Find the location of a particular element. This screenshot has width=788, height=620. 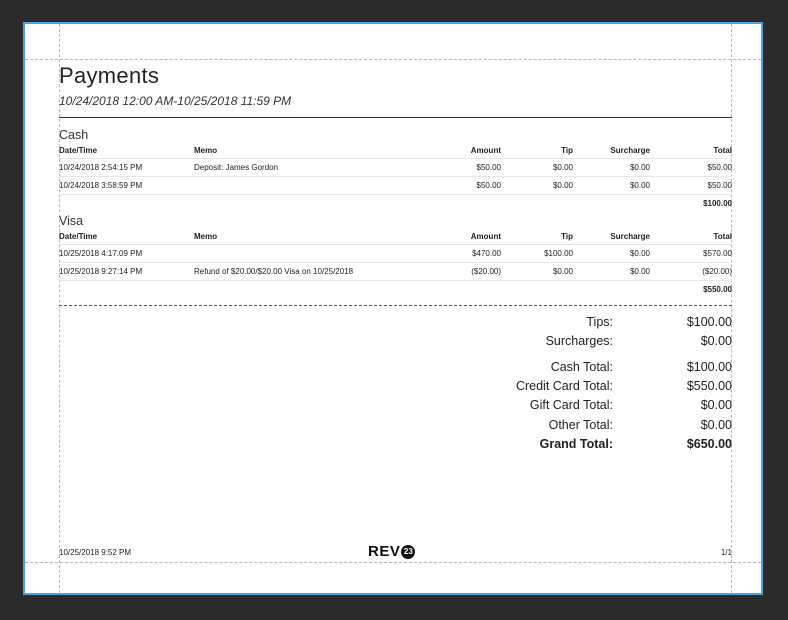

rev-logo: REV 23 is located at coordinates (392, 551).